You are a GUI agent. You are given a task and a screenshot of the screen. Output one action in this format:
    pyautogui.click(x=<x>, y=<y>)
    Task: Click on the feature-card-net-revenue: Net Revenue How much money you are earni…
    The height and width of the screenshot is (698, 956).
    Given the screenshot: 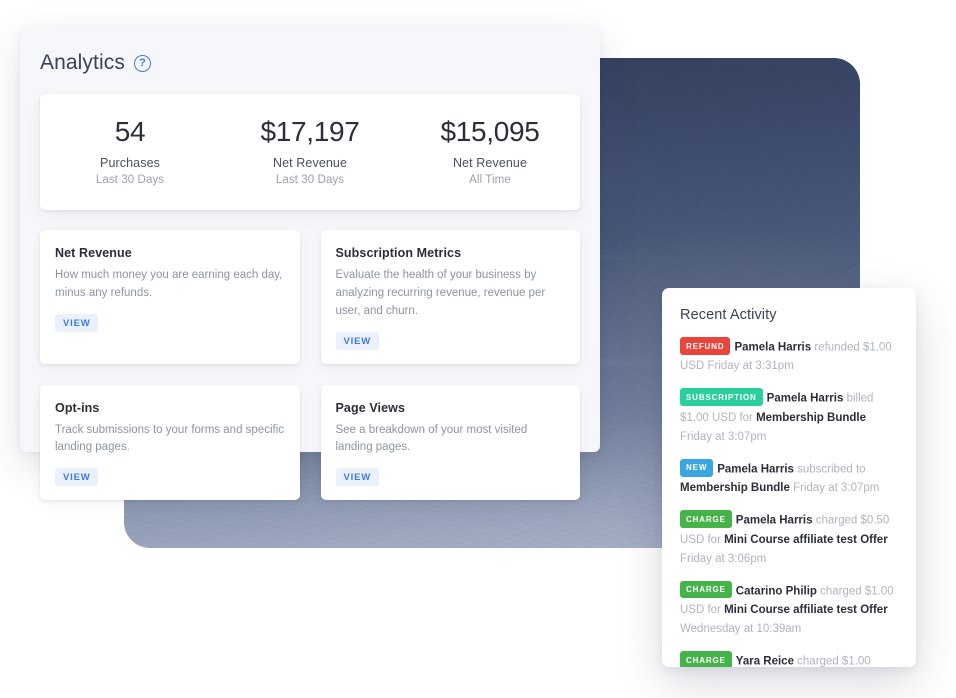 What is the action you would take?
    pyautogui.click(x=170, y=297)
    